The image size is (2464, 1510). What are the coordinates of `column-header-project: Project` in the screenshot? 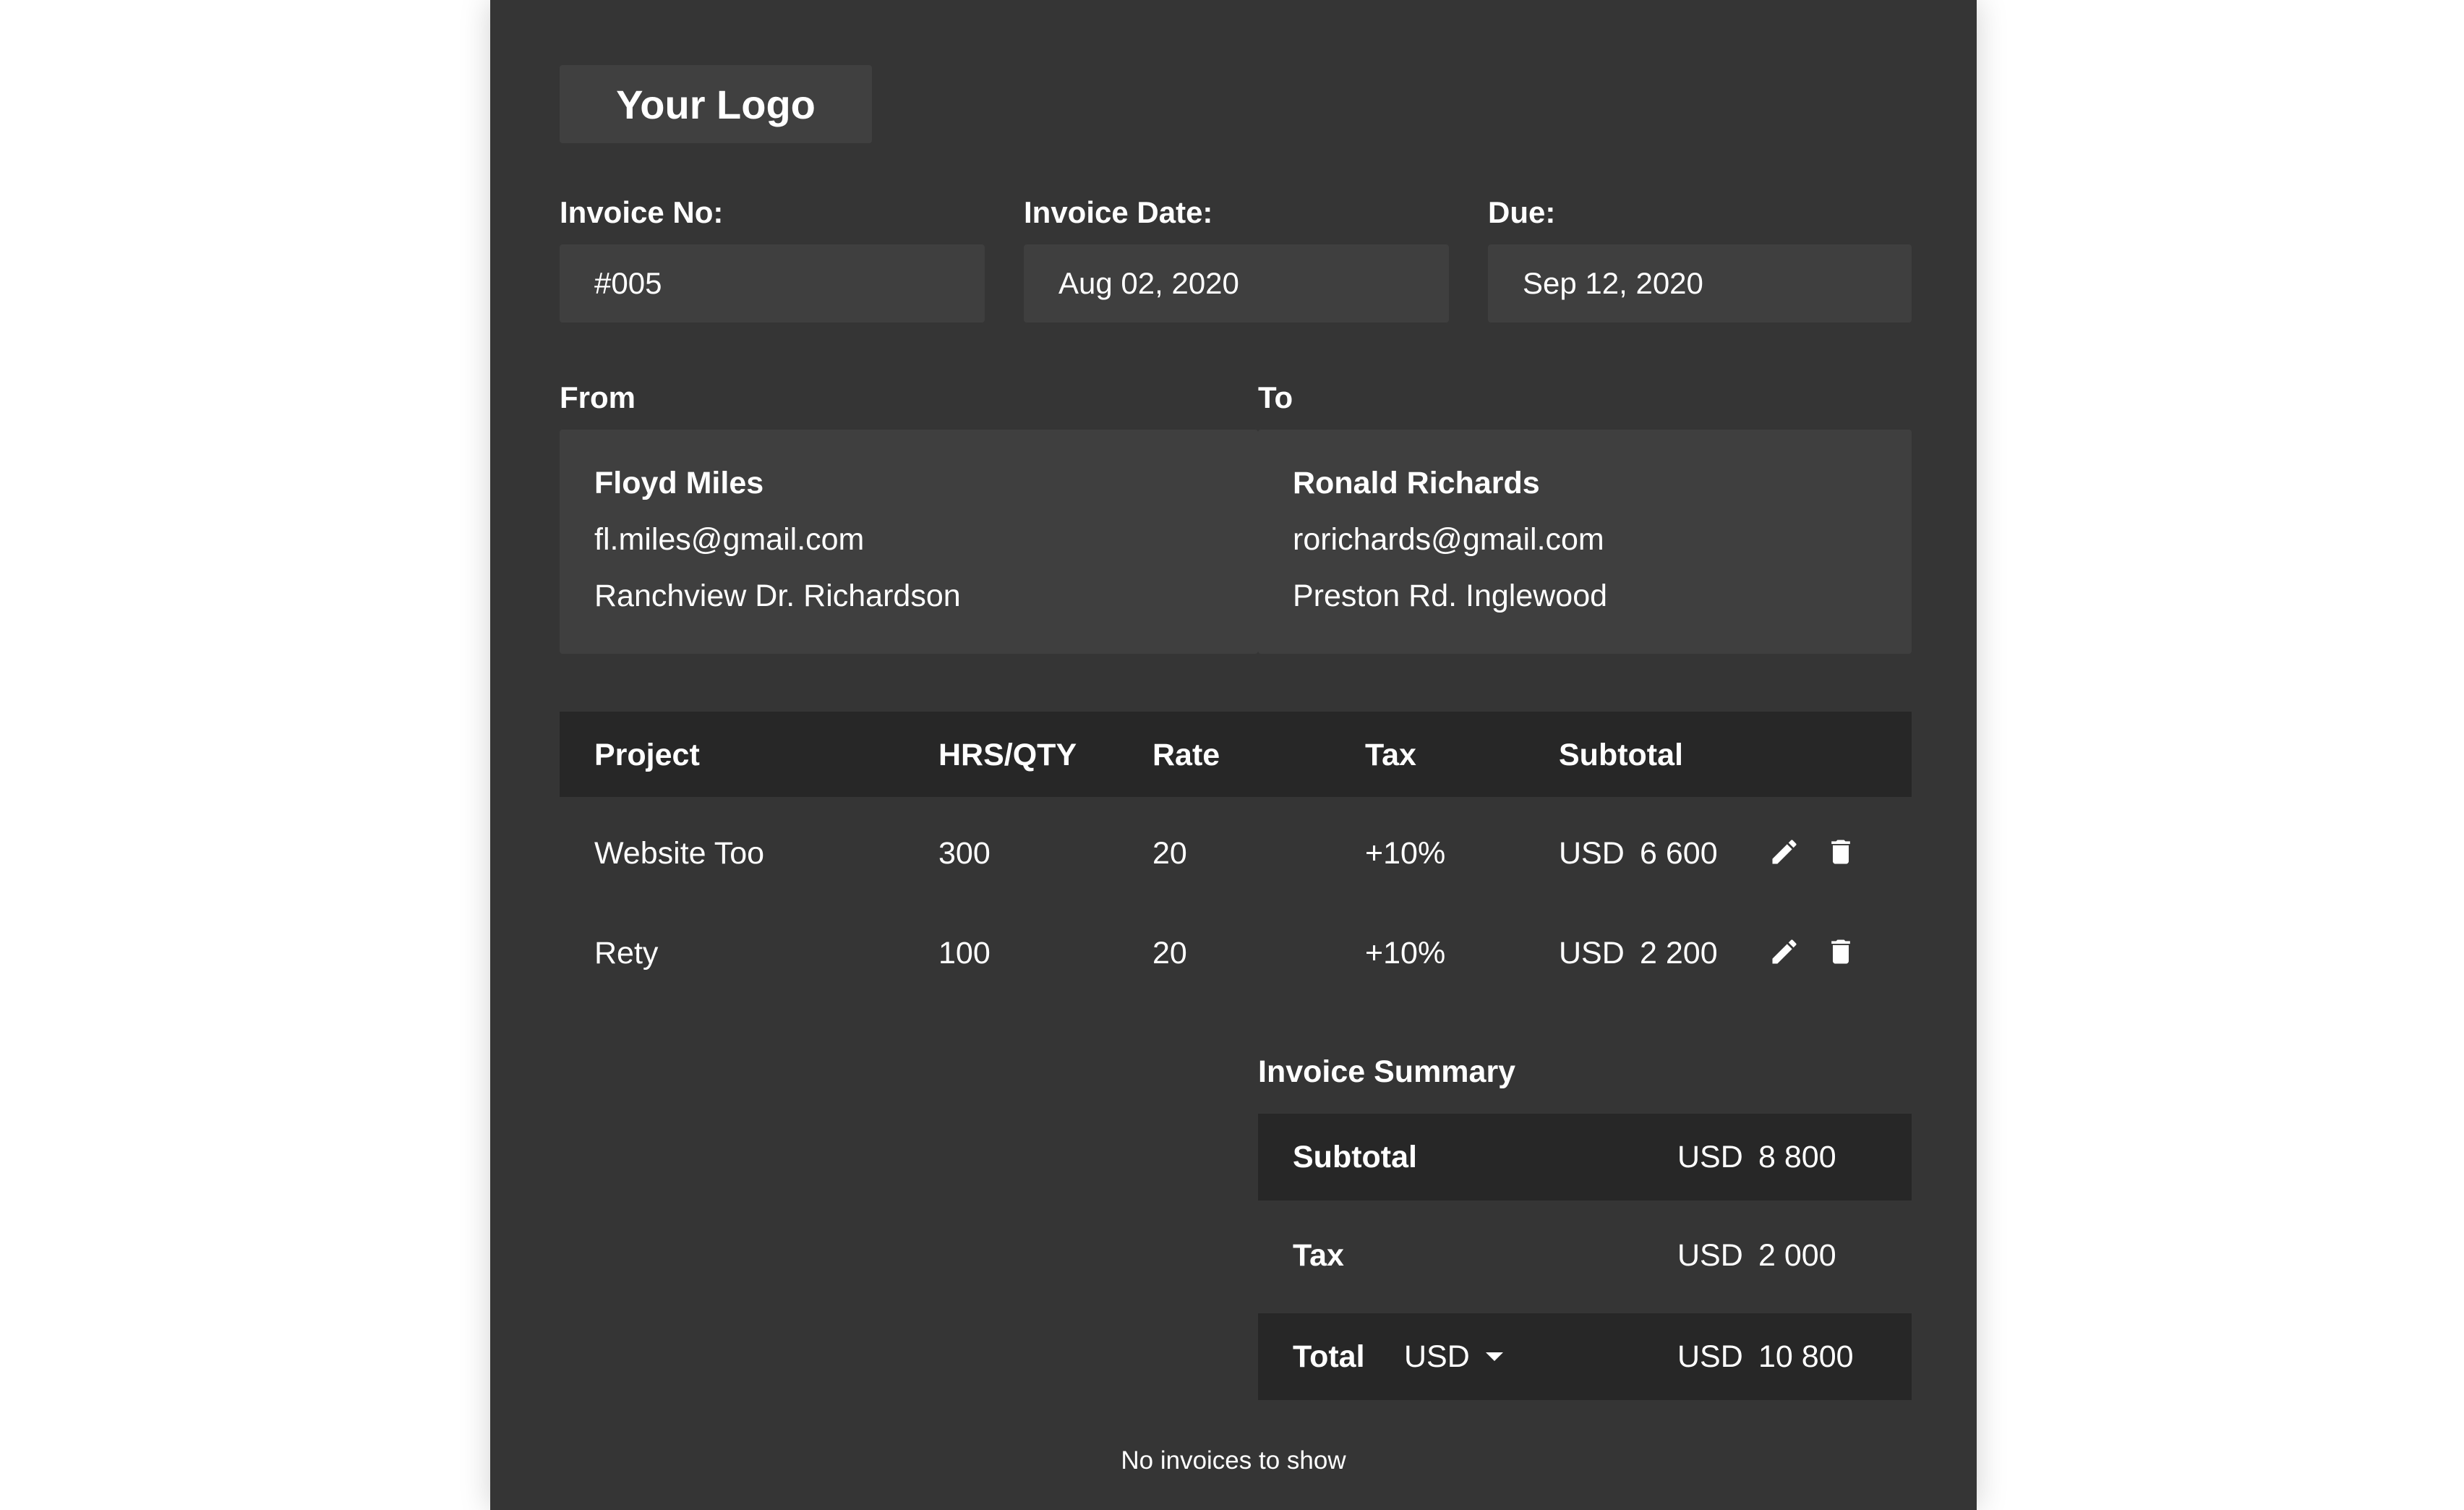 It's located at (647, 755).